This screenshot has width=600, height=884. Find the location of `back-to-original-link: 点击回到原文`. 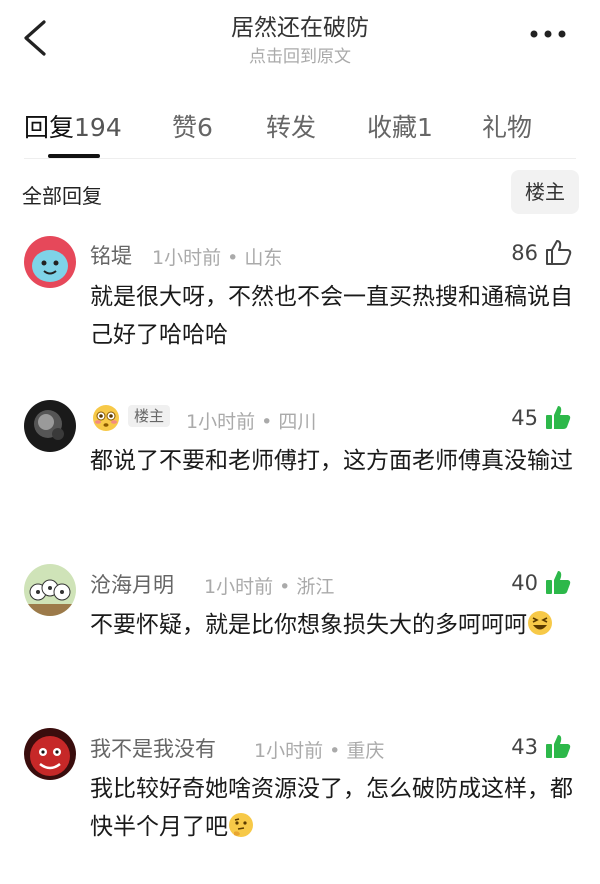

back-to-original-link: 点击回到原文 is located at coordinates (300, 54).